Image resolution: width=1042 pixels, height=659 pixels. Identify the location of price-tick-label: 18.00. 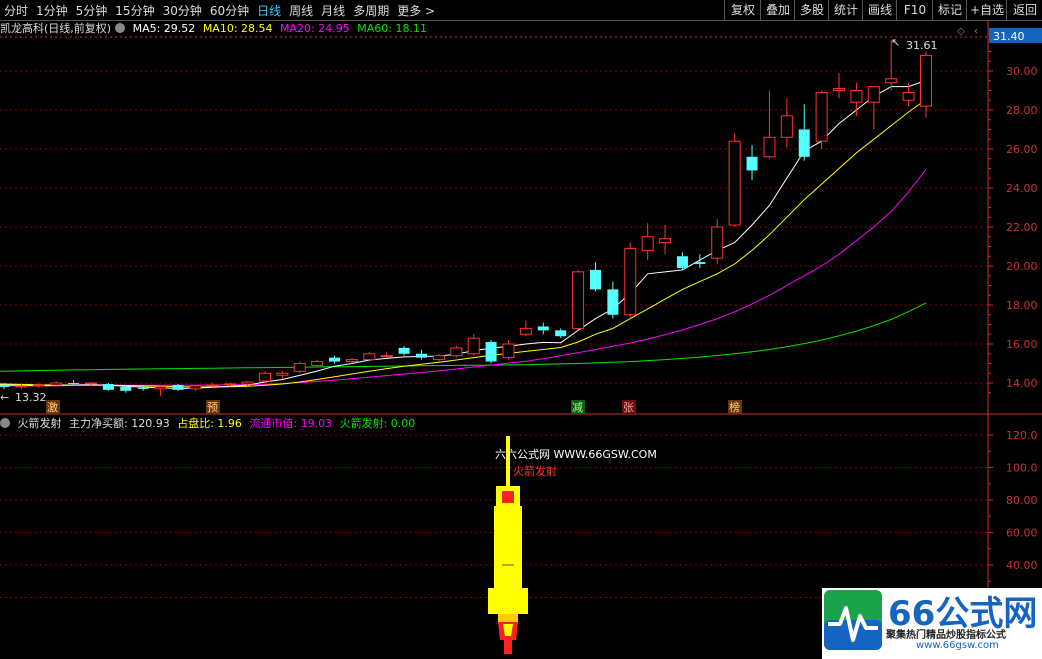
(1022, 305).